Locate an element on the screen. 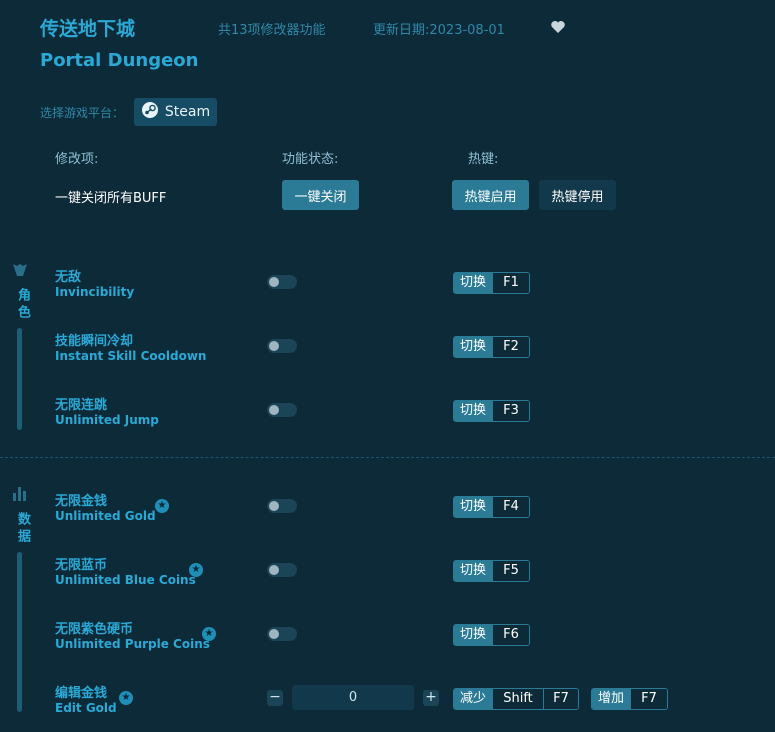 This screenshot has width=775, height=732. toggle-invincibility is located at coordinates (282, 282).